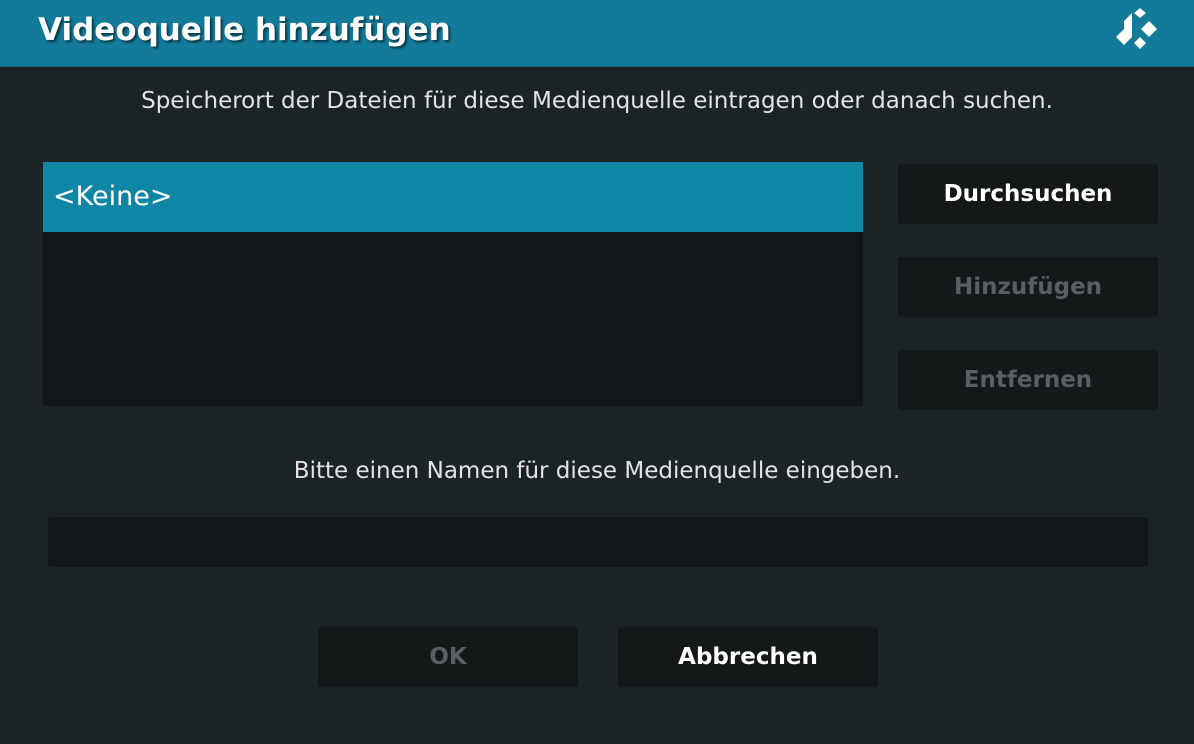 The height and width of the screenshot is (744, 1194). What do you see at coordinates (1028, 287) in the screenshot?
I see `add-button: Hinzufügen` at bounding box center [1028, 287].